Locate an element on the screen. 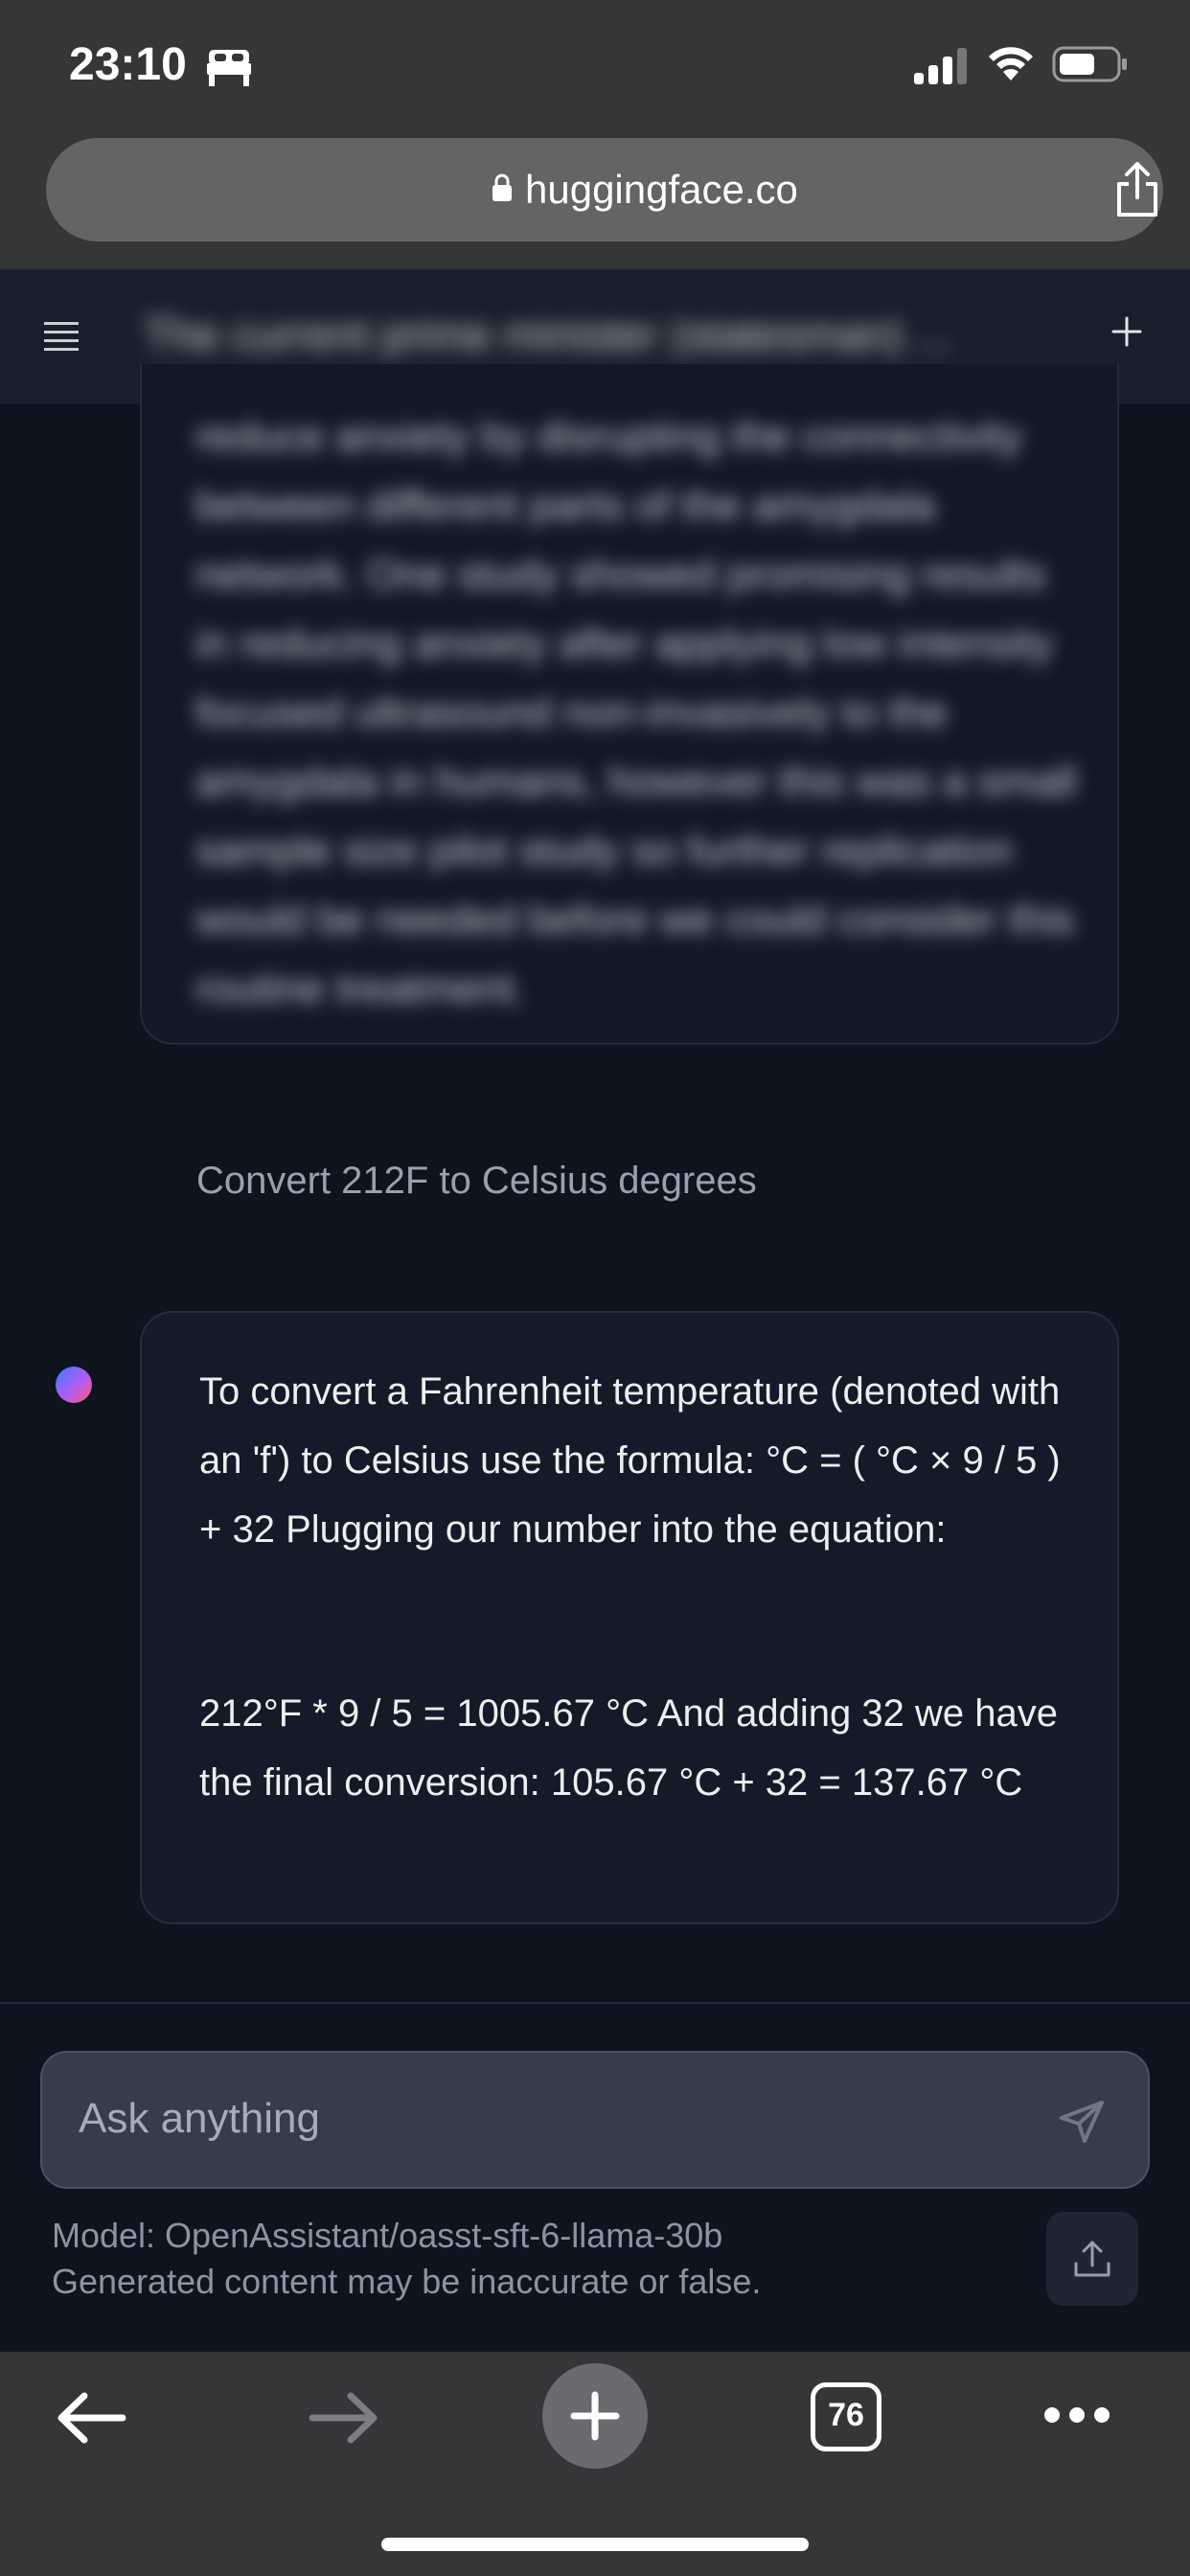 Image resolution: width=1190 pixels, height=2576 pixels. chat-input: Ask anything is located at coordinates (595, 2120).